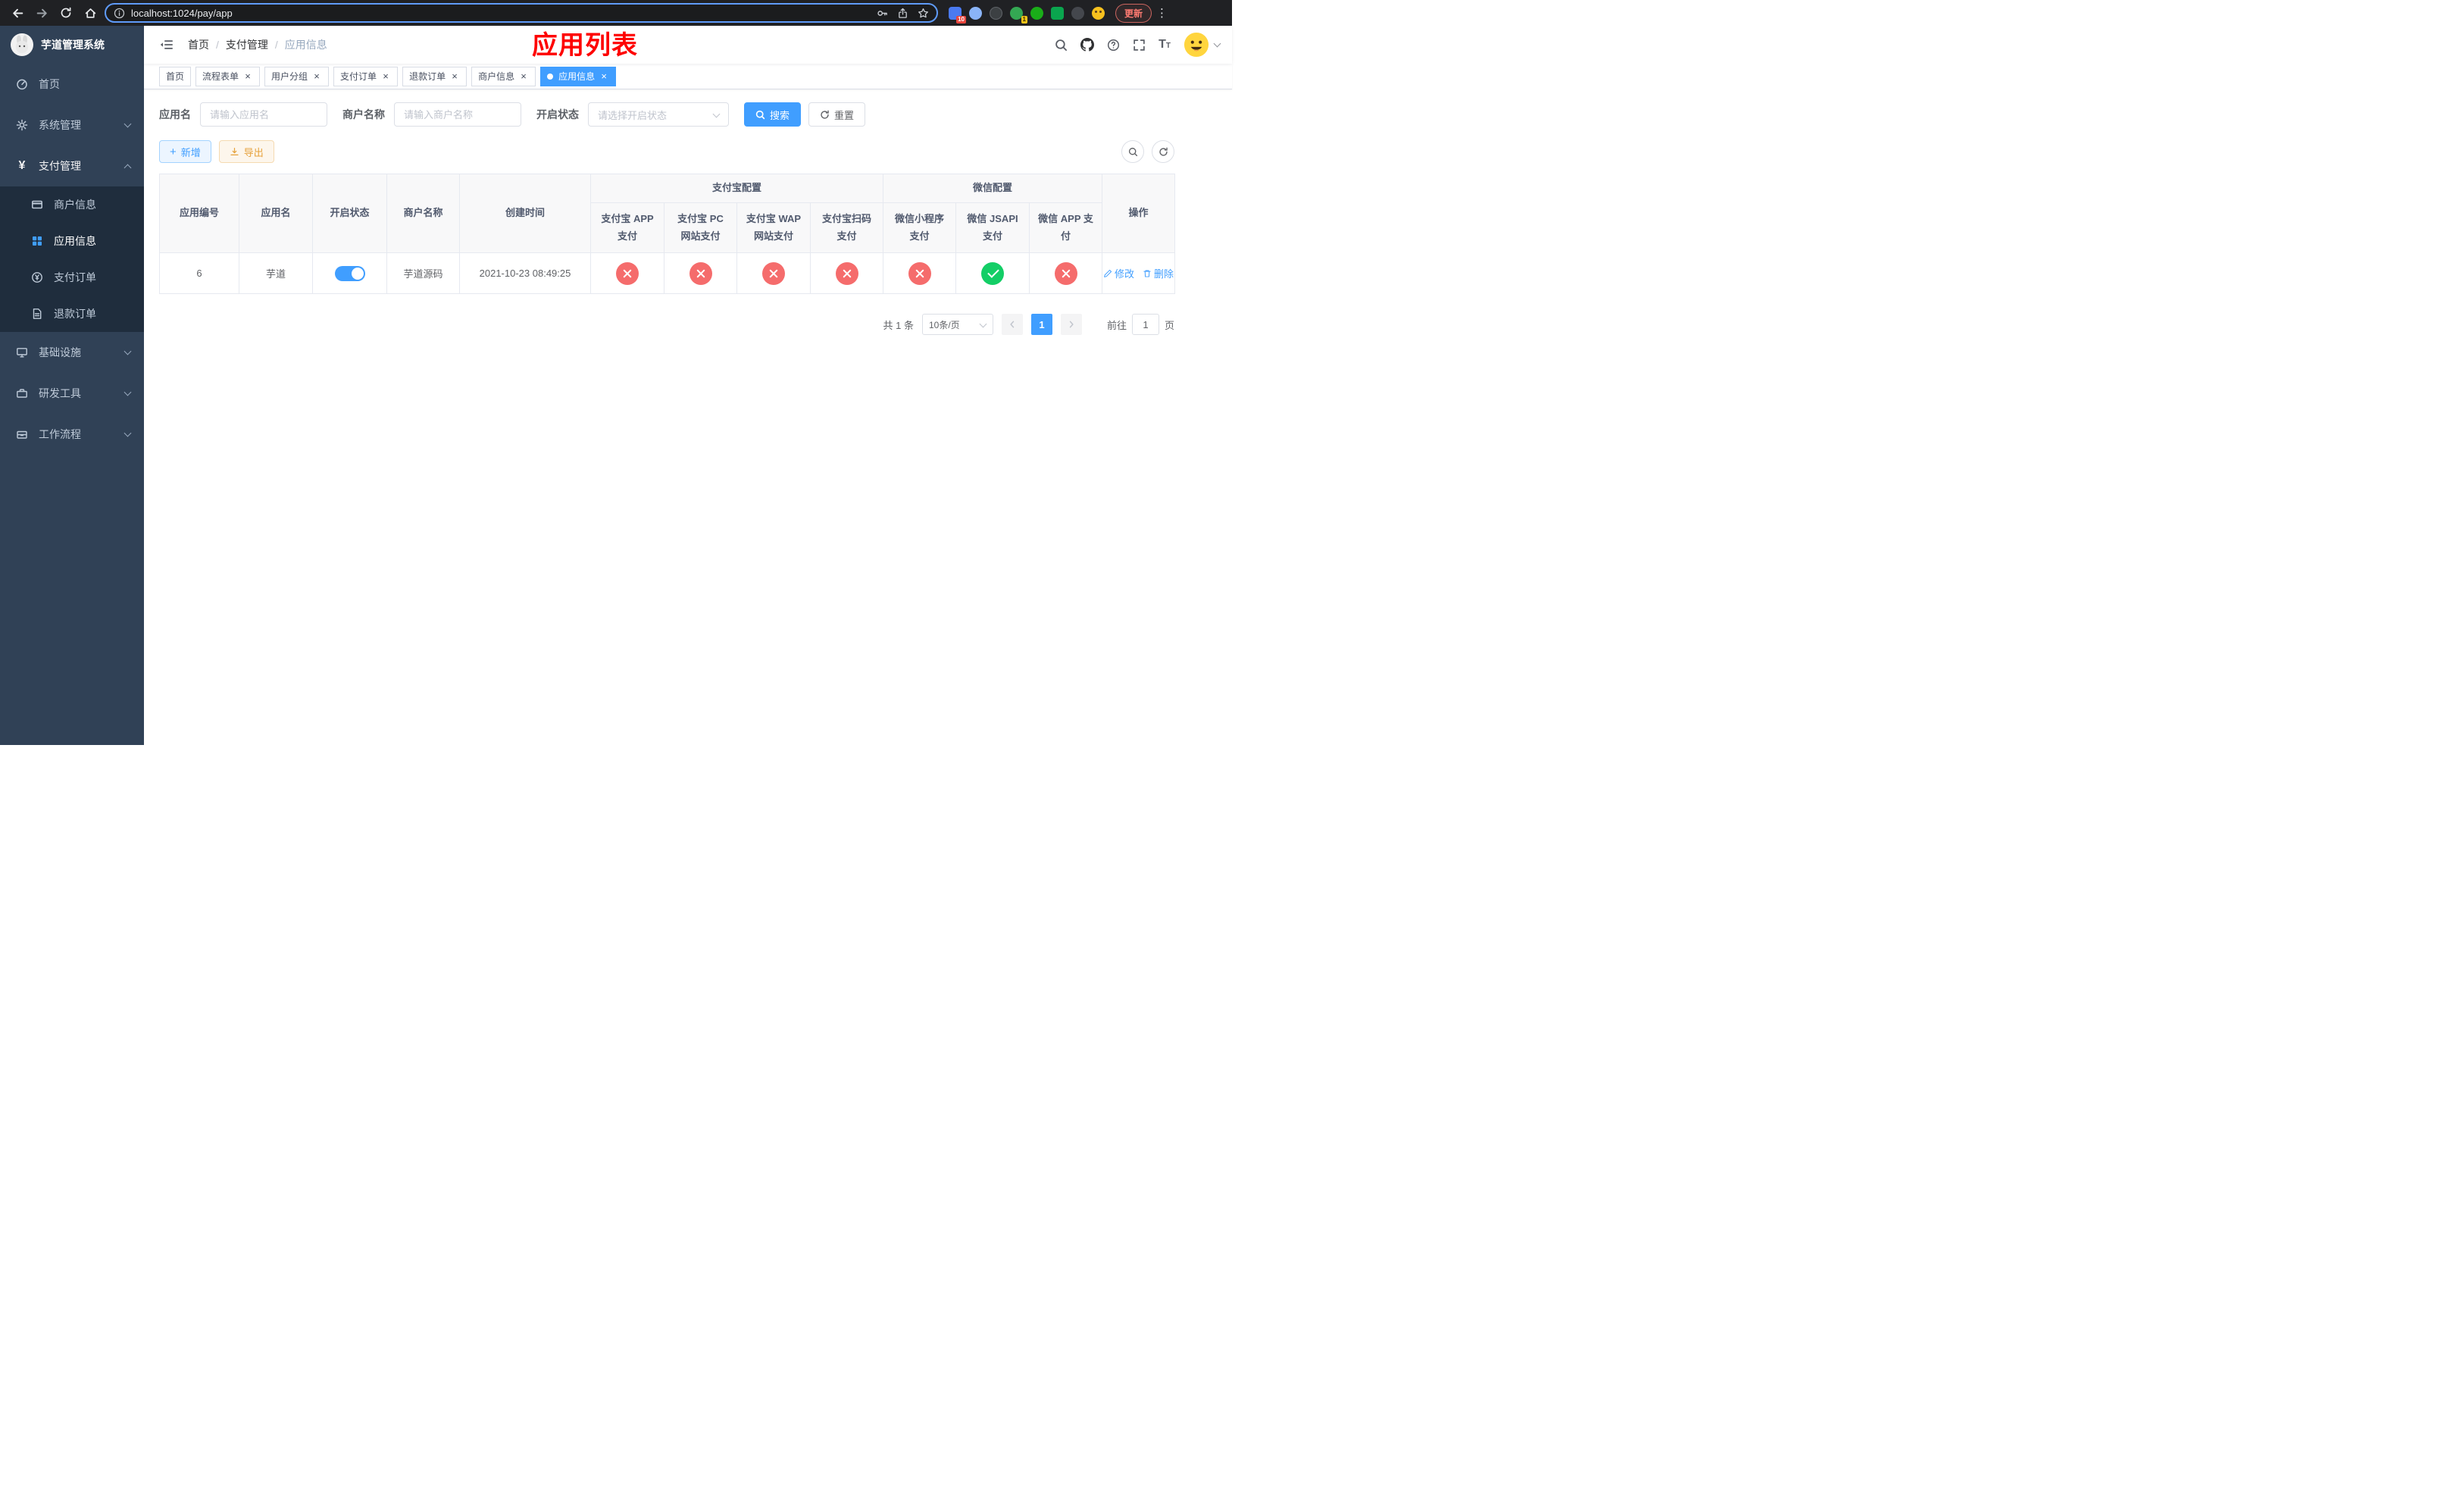  What do you see at coordinates (773, 273) in the screenshot?
I see `alipay-wap-status-icon` at bounding box center [773, 273].